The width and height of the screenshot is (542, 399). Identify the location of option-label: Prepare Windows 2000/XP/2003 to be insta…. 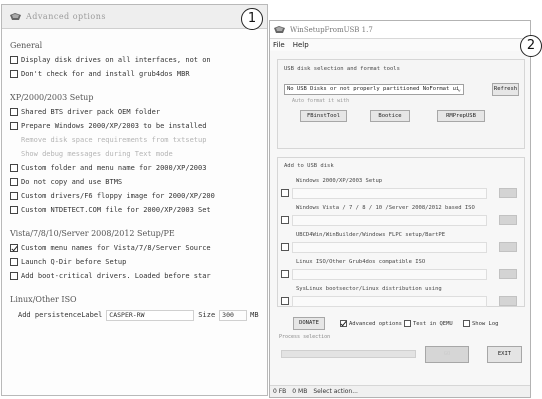
(114, 126).